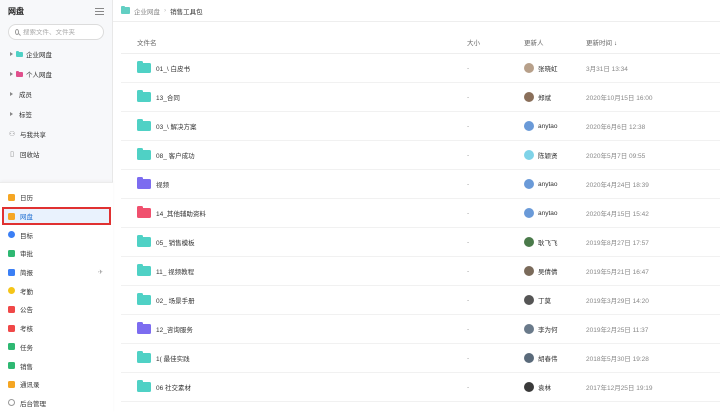  Describe the element at coordinates (175, 271) in the screenshot. I see `file-name: 11_ 视频教程` at that location.